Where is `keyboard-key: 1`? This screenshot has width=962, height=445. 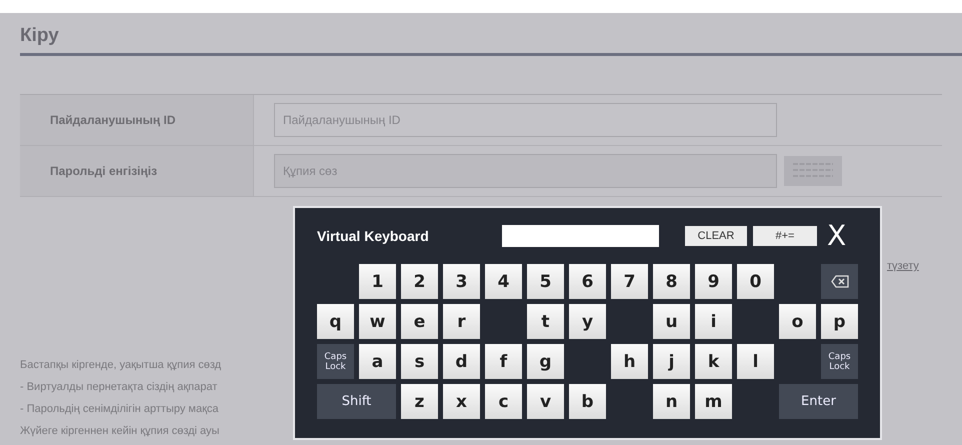 keyboard-key: 1 is located at coordinates (377, 281).